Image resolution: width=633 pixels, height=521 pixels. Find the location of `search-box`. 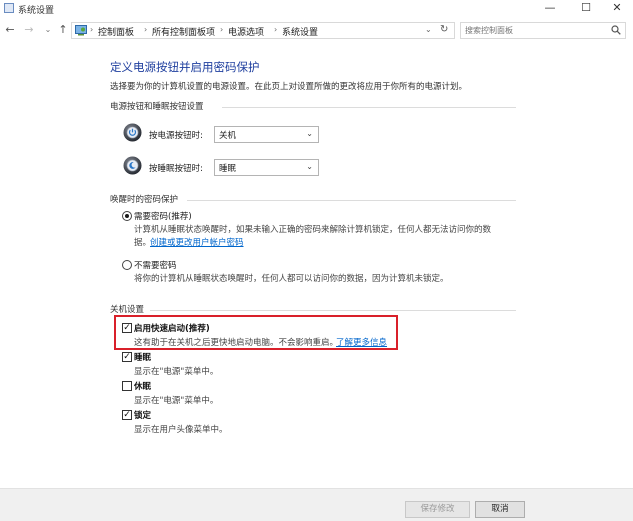

search-box is located at coordinates (543, 30).